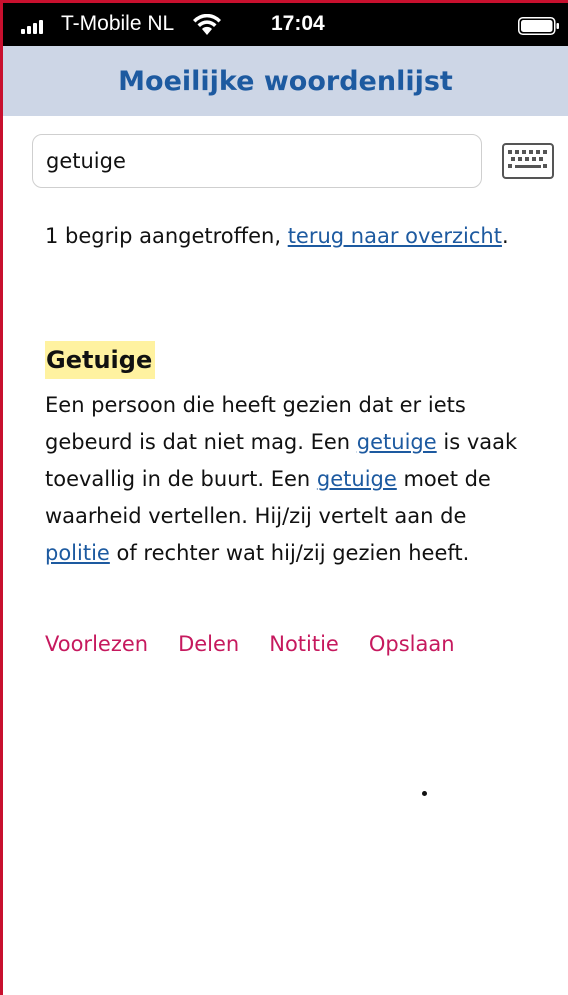  What do you see at coordinates (166, 236) in the screenshot?
I see `result-count-text: 1 begrip aangetroffen,` at bounding box center [166, 236].